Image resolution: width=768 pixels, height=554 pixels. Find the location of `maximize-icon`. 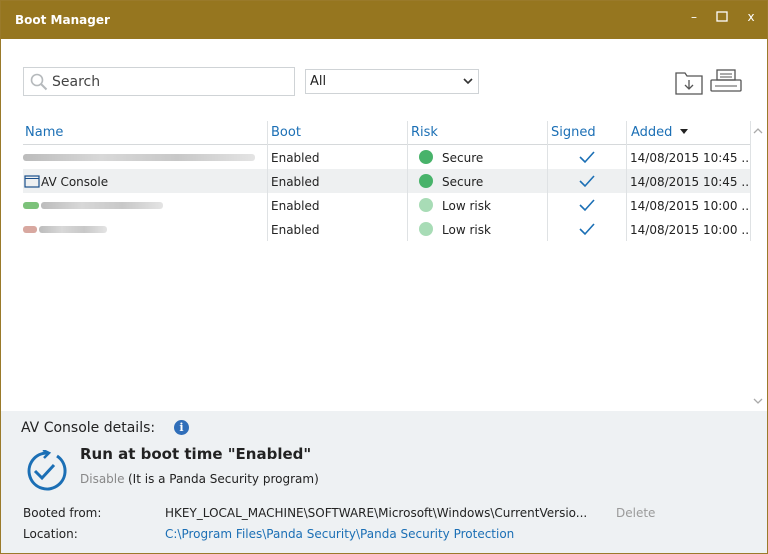

maximize-icon is located at coordinates (722, 16).